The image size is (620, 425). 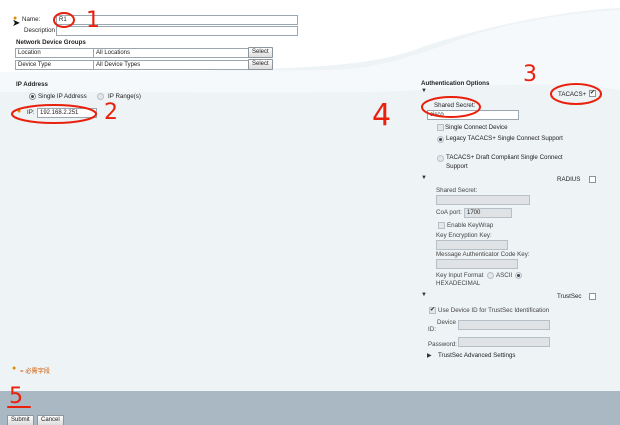 What do you see at coordinates (440, 127) in the screenshot?
I see `single-connect-checkbox` at bounding box center [440, 127].